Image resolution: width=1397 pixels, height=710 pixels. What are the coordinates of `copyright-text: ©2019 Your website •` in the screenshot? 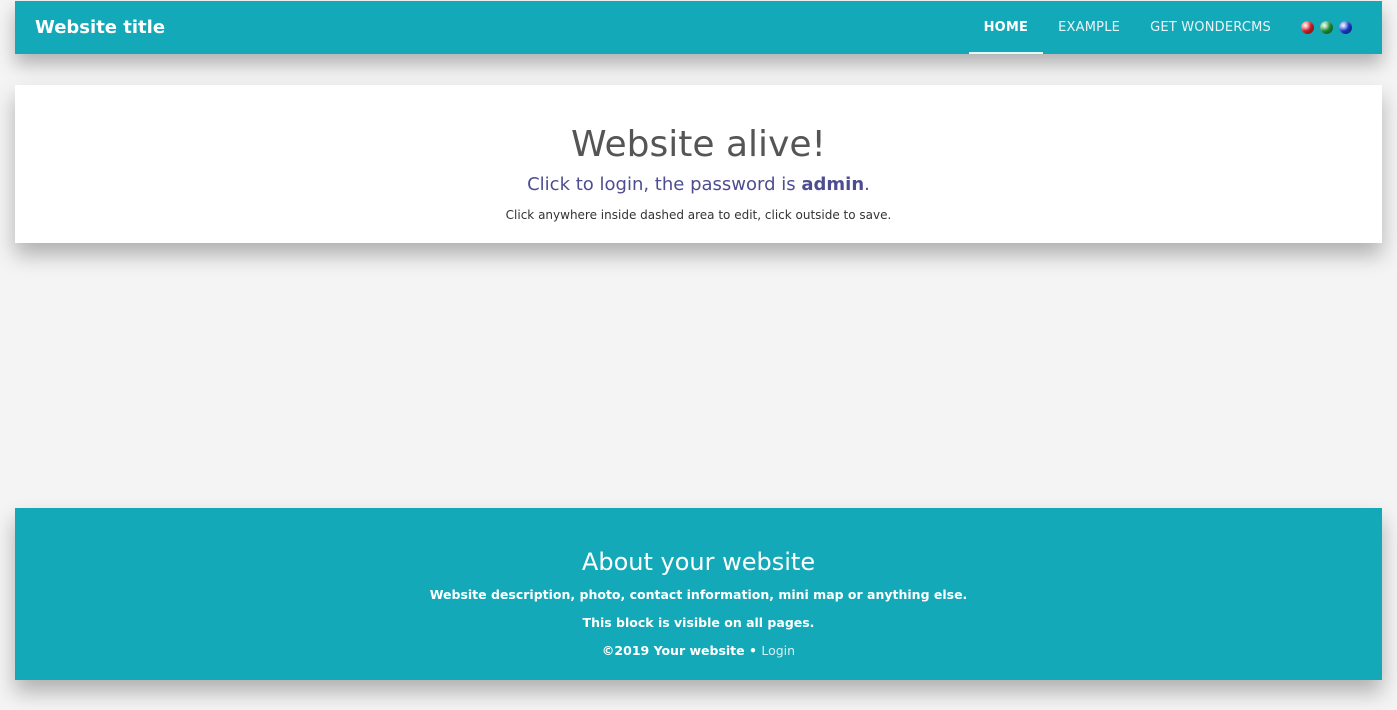 It's located at (681, 650).